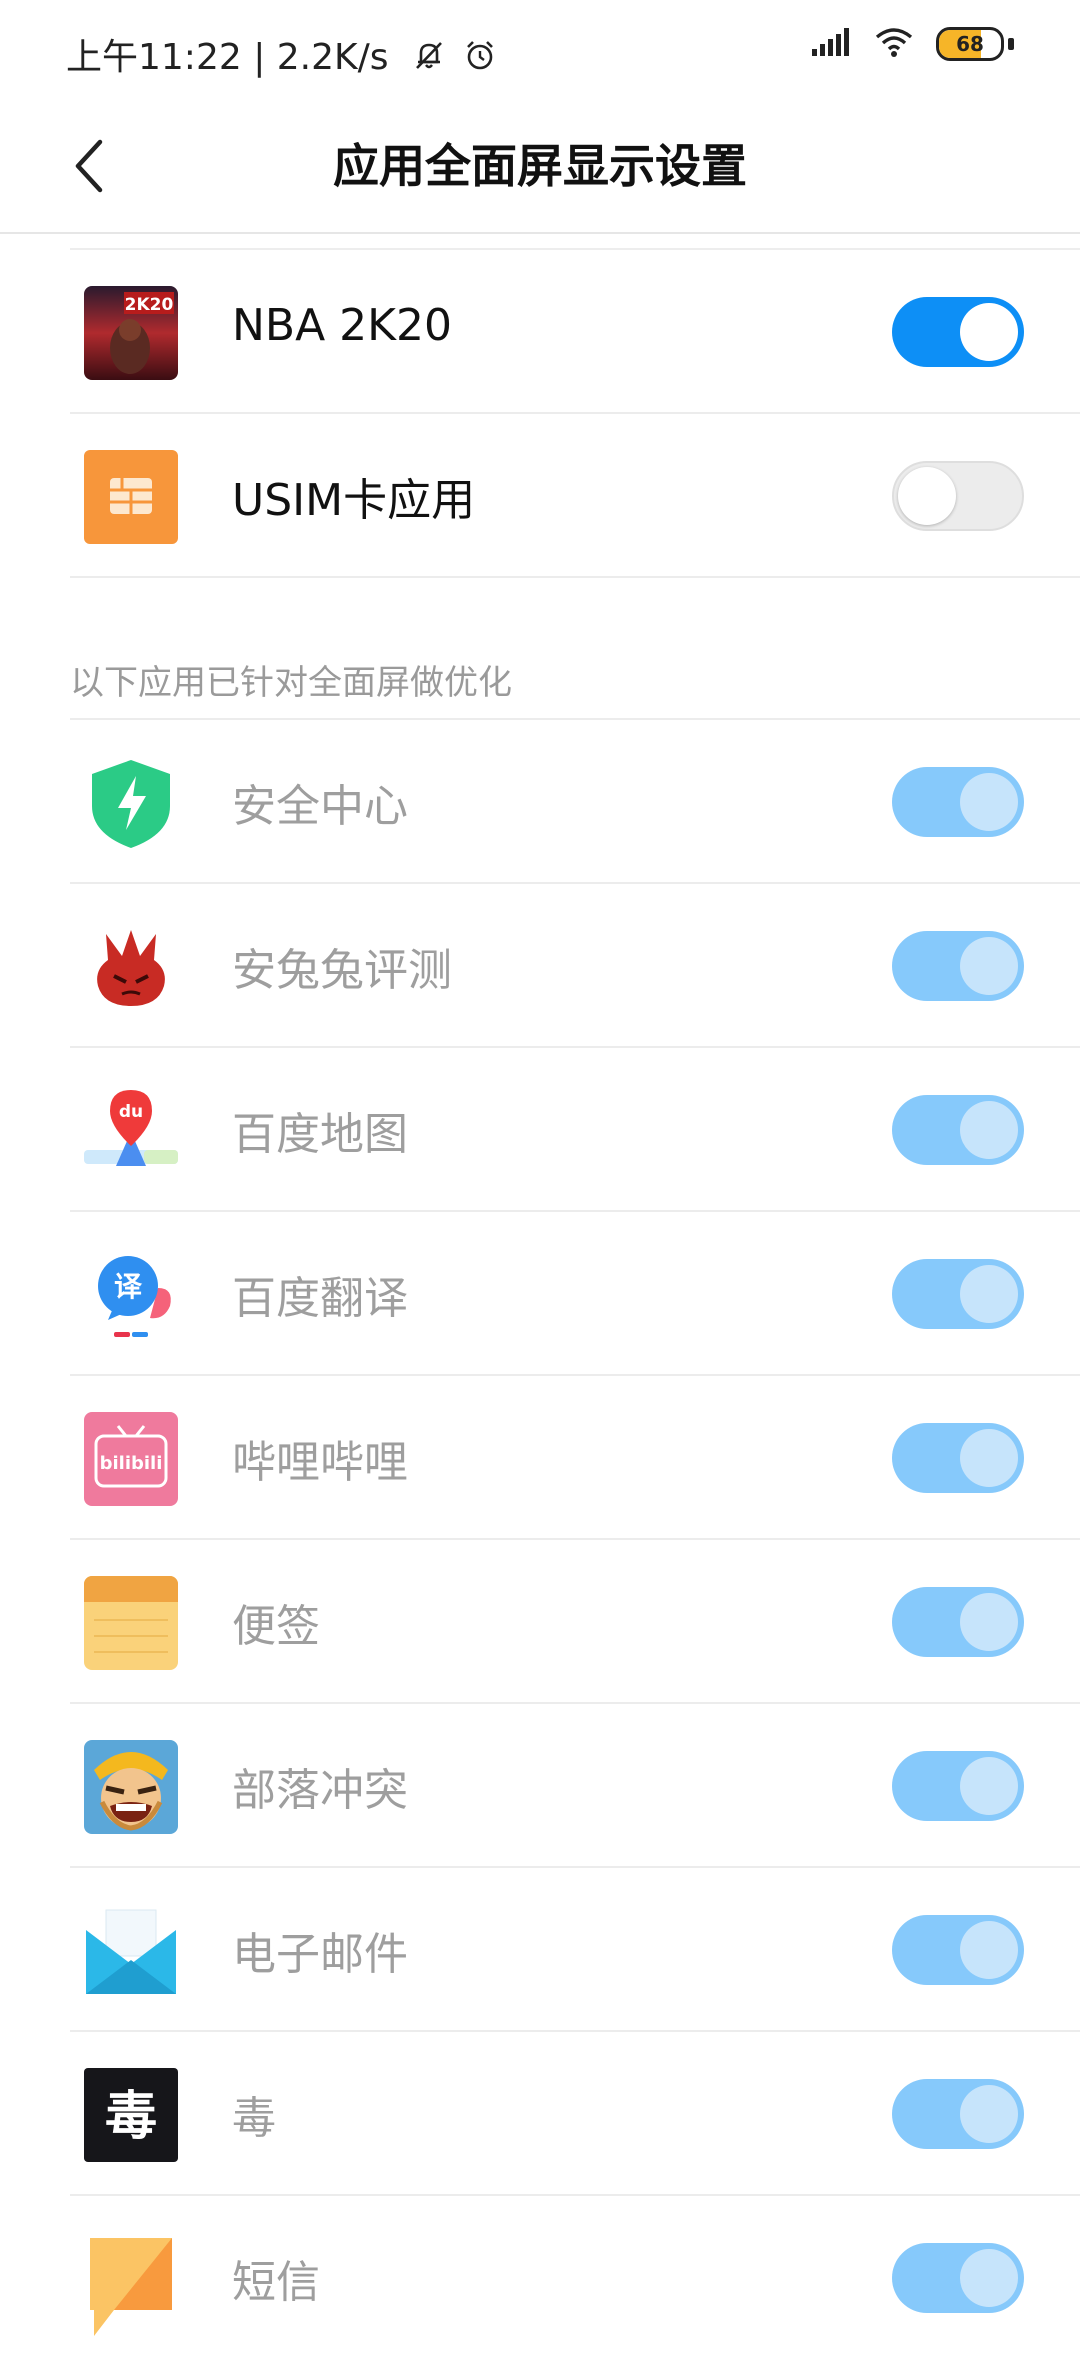 Image resolution: width=1080 pixels, height=2360 pixels. Describe the element at coordinates (354, 500) in the screenshot. I see `app-label: USIM卡应用` at that location.